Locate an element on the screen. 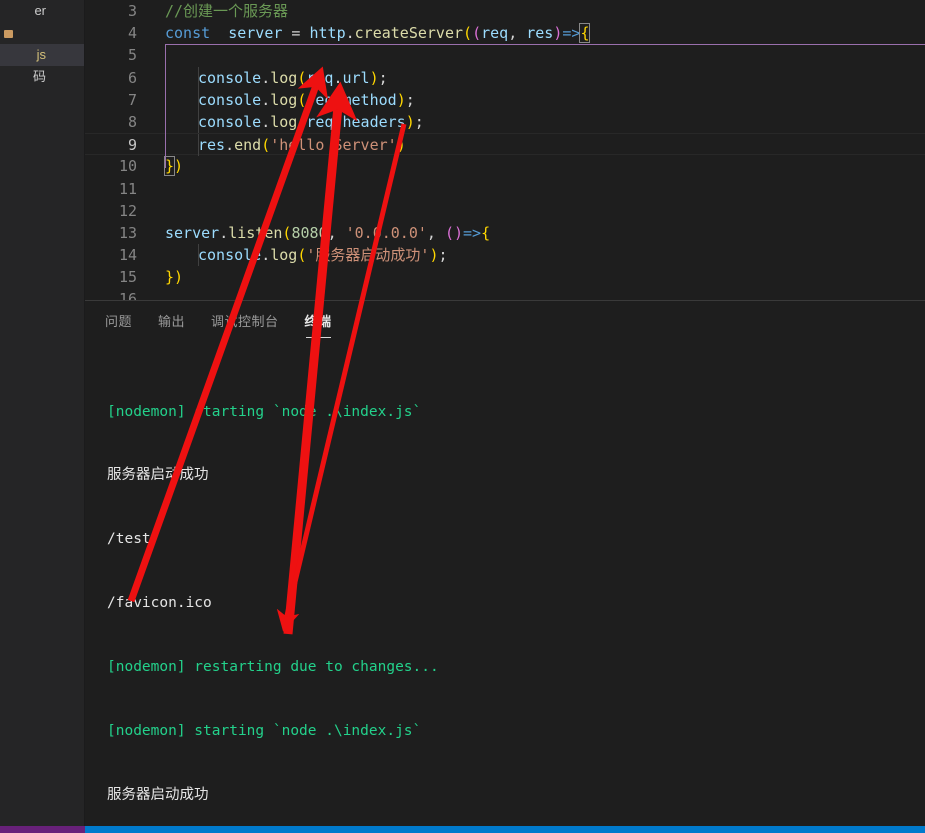  sidebar-item-label: js is located at coordinates (41, 54).